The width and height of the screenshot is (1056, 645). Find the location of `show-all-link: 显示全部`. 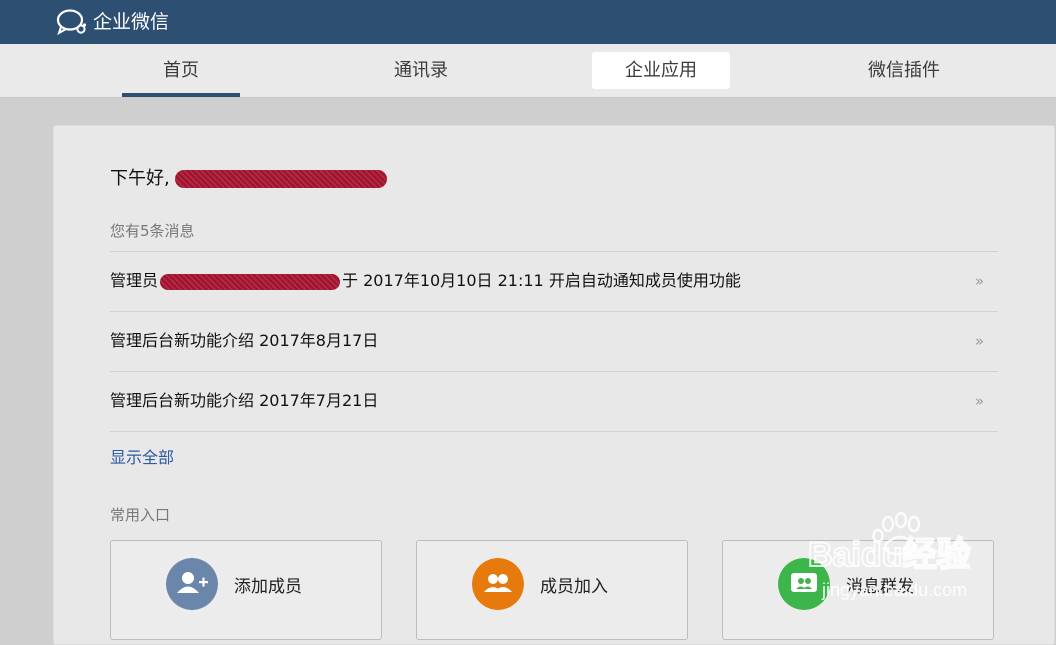

show-all-link: 显示全部 is located at coordinates (142, 456).